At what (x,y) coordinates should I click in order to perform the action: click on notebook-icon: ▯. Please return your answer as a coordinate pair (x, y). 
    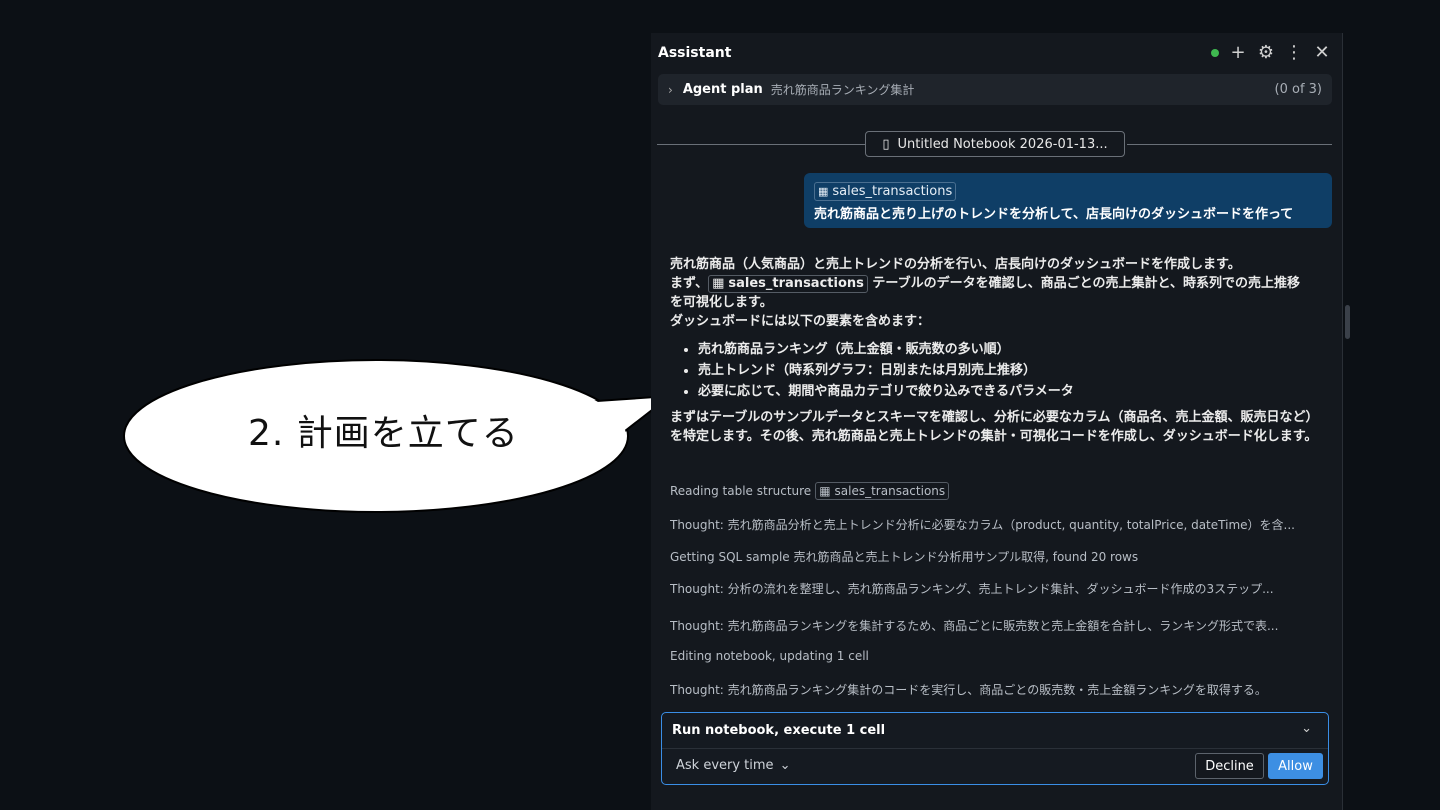
    Looking at the image, I should click on (886, 144).